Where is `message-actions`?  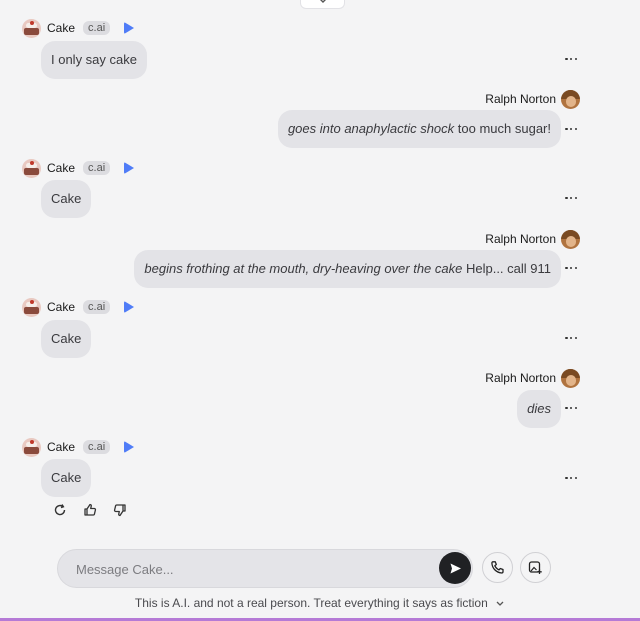
message-actions is located at coordinates (90, 510).